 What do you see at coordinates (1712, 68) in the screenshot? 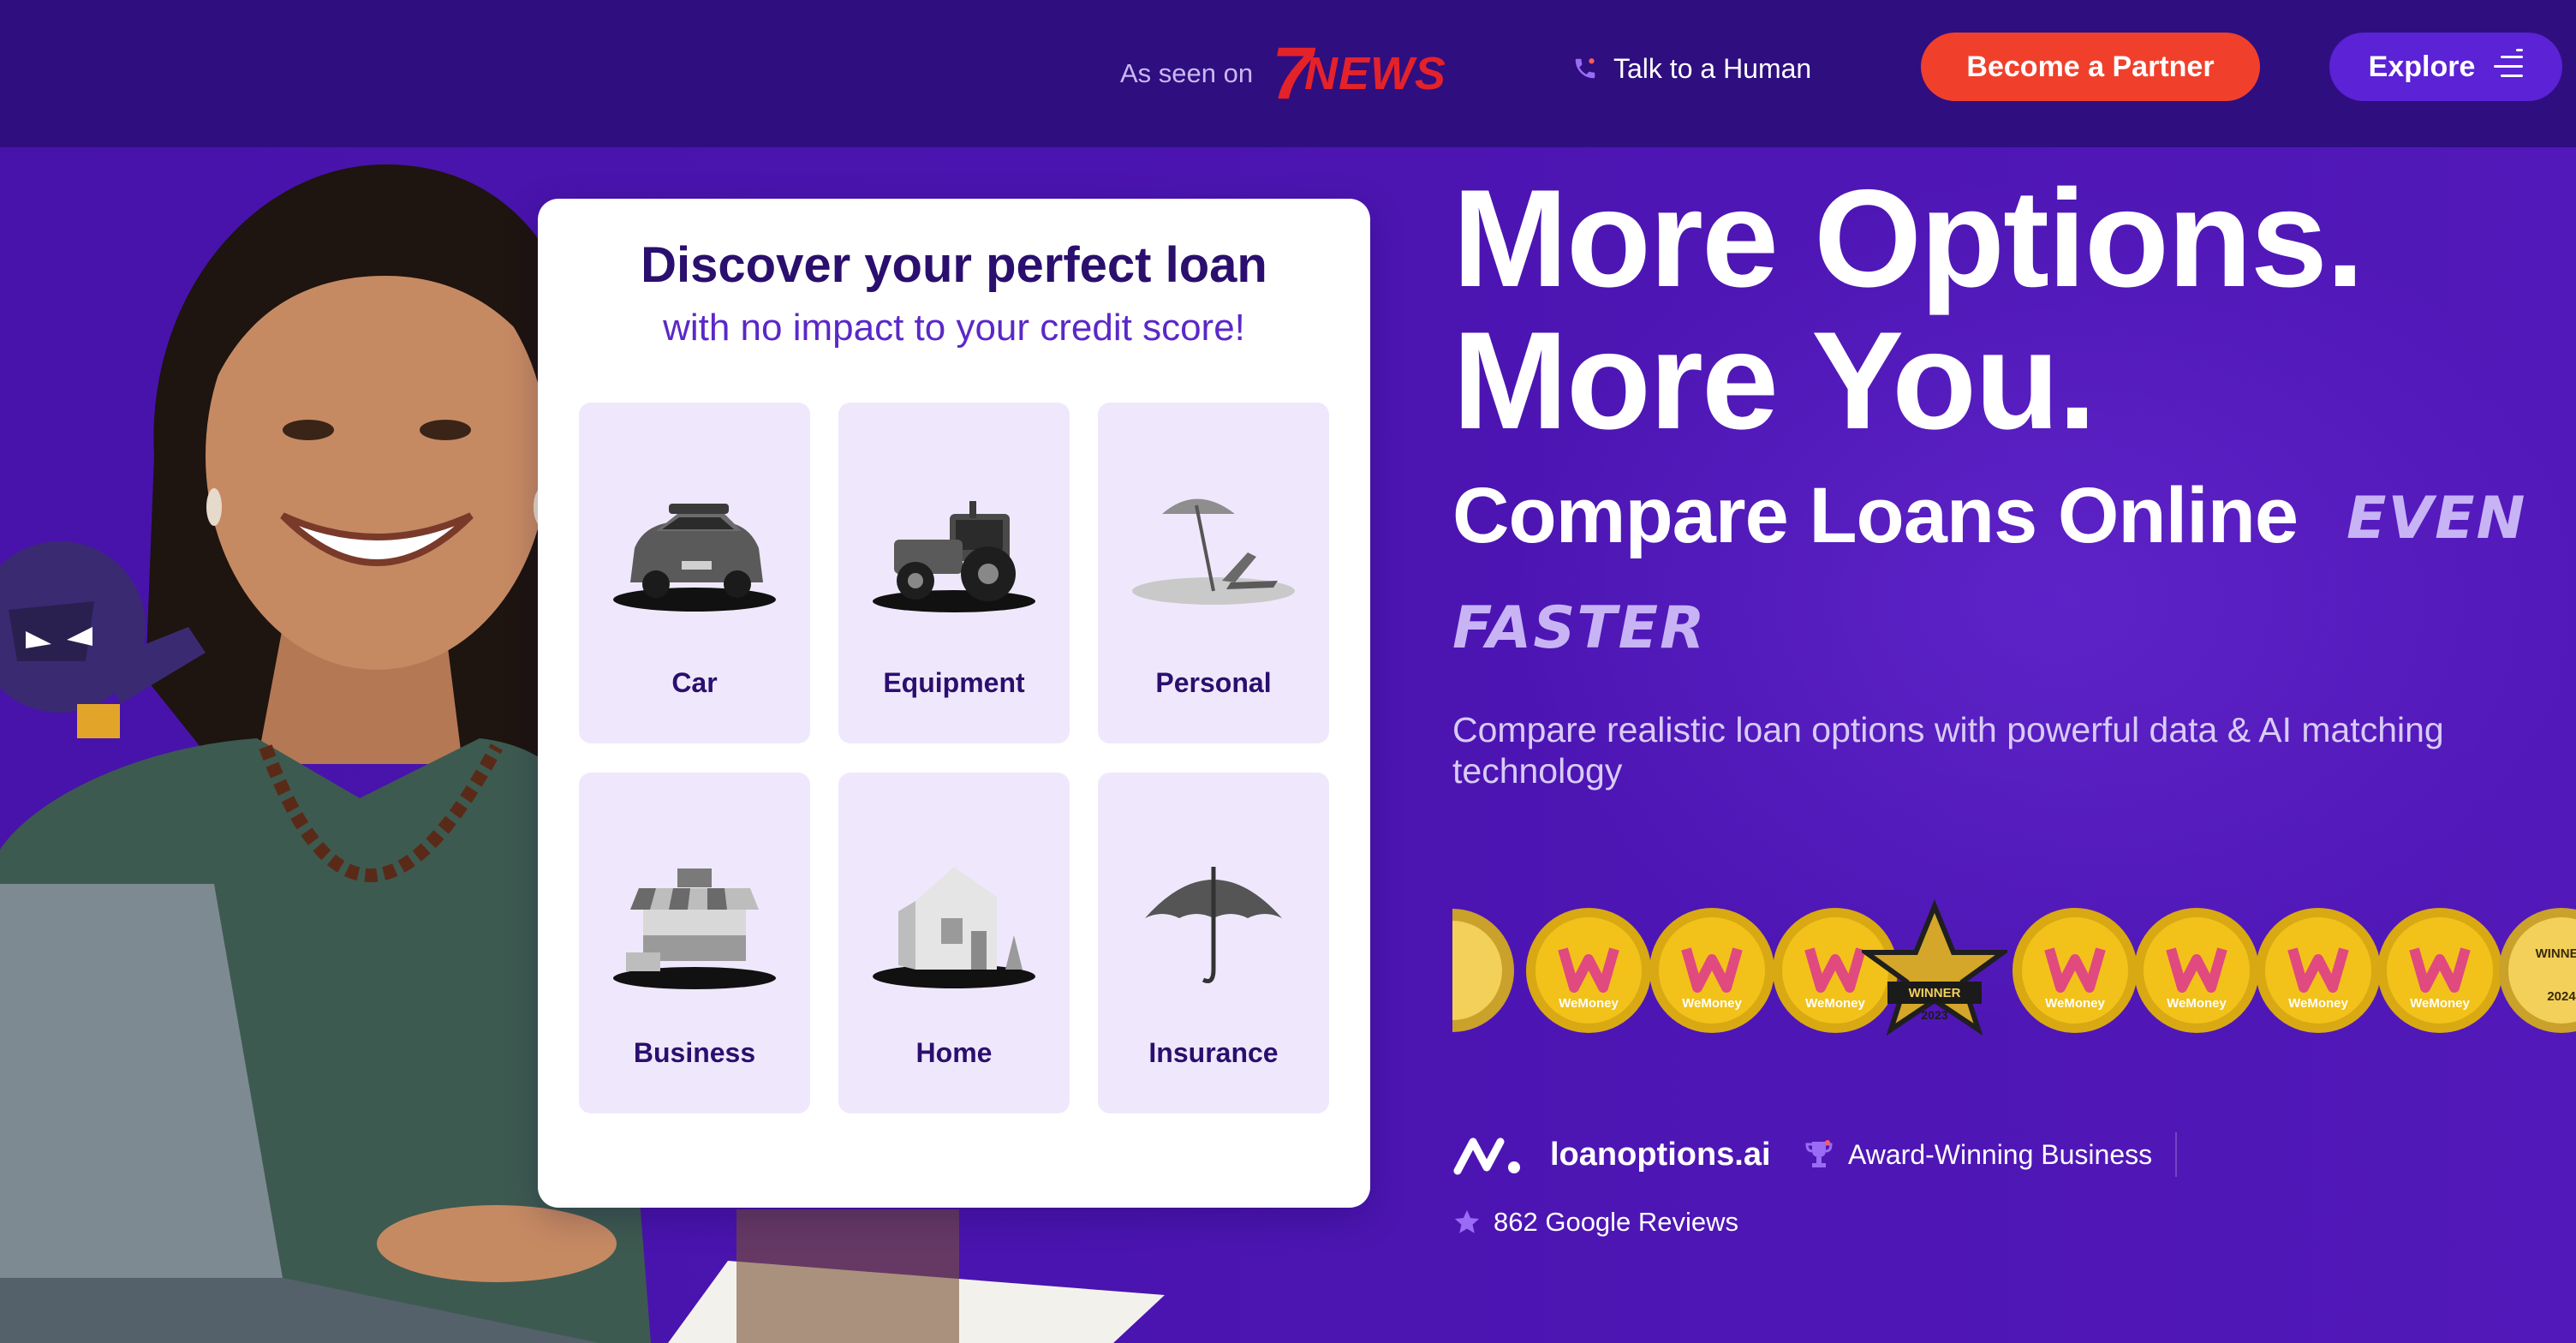
I see `talk-label: Talk to a Human` at bounding box center [1712, 68].